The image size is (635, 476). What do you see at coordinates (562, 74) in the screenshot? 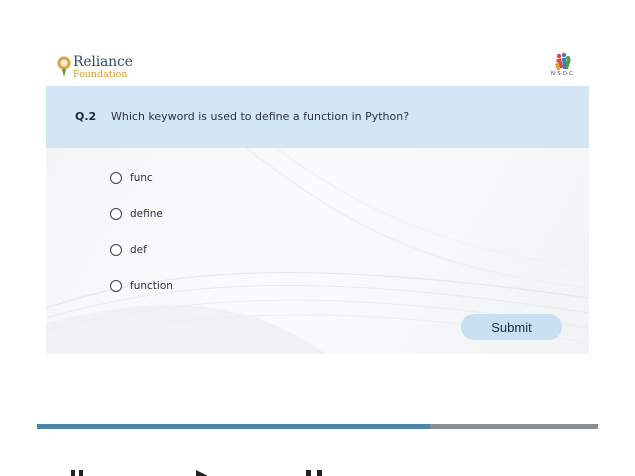
I see `nsdc-logo-text: N·S·D·C` at bounding box center [562, 74].